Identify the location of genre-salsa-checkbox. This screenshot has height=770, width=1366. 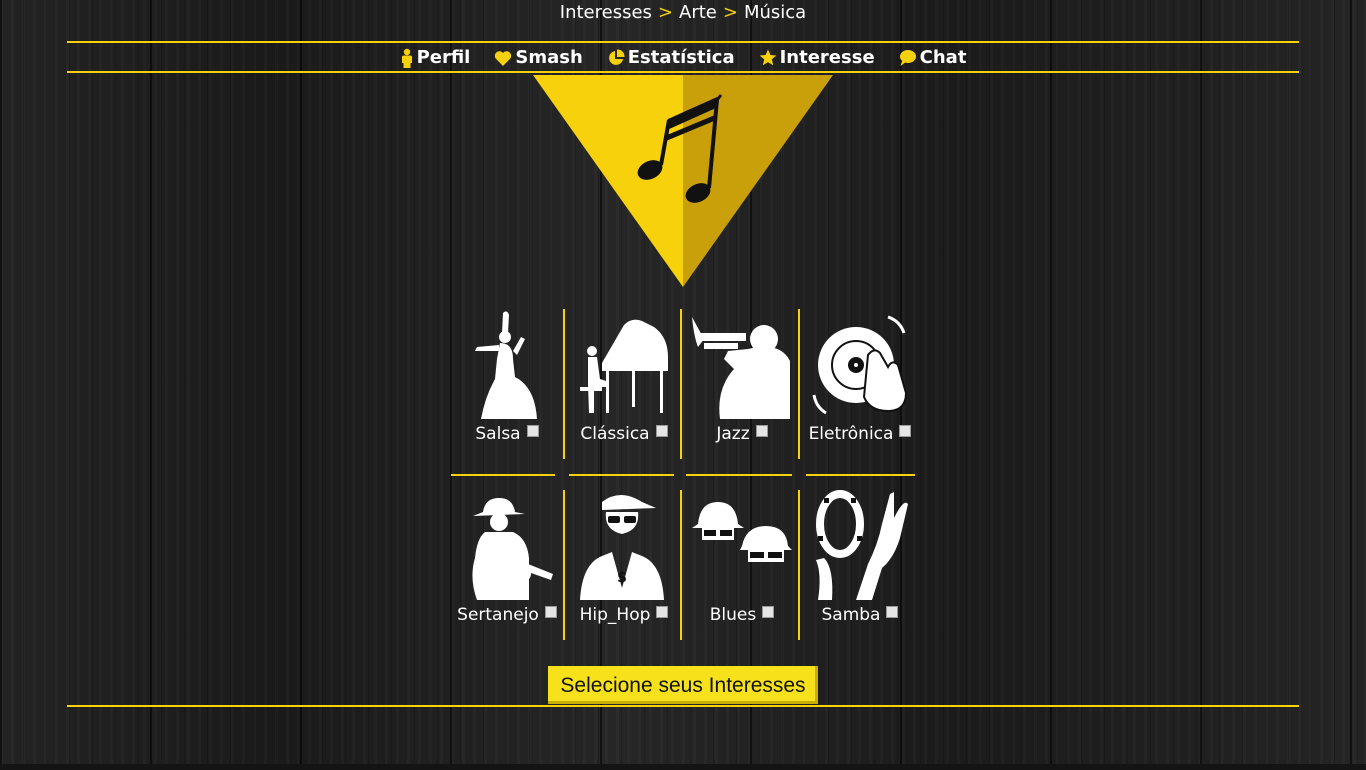
(532, 431).